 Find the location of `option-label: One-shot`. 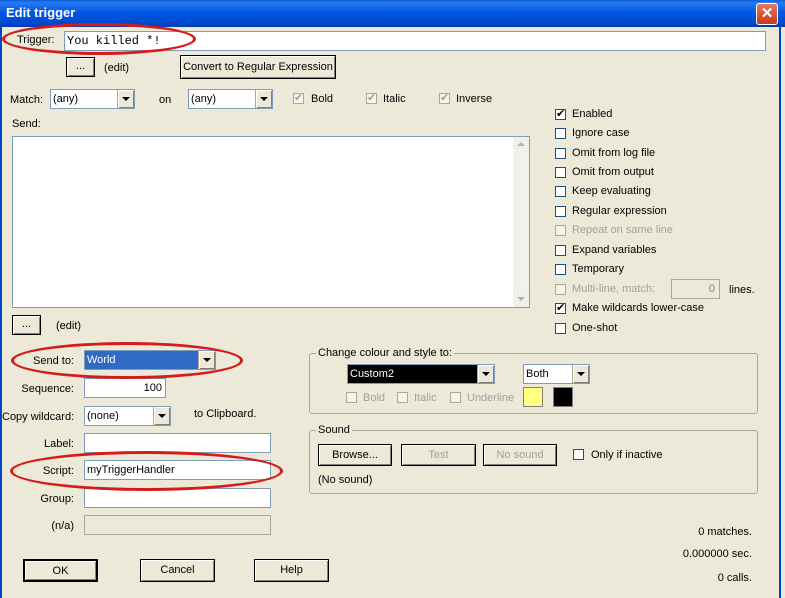

option-label: One-shot is located at coordinates (595, 328).